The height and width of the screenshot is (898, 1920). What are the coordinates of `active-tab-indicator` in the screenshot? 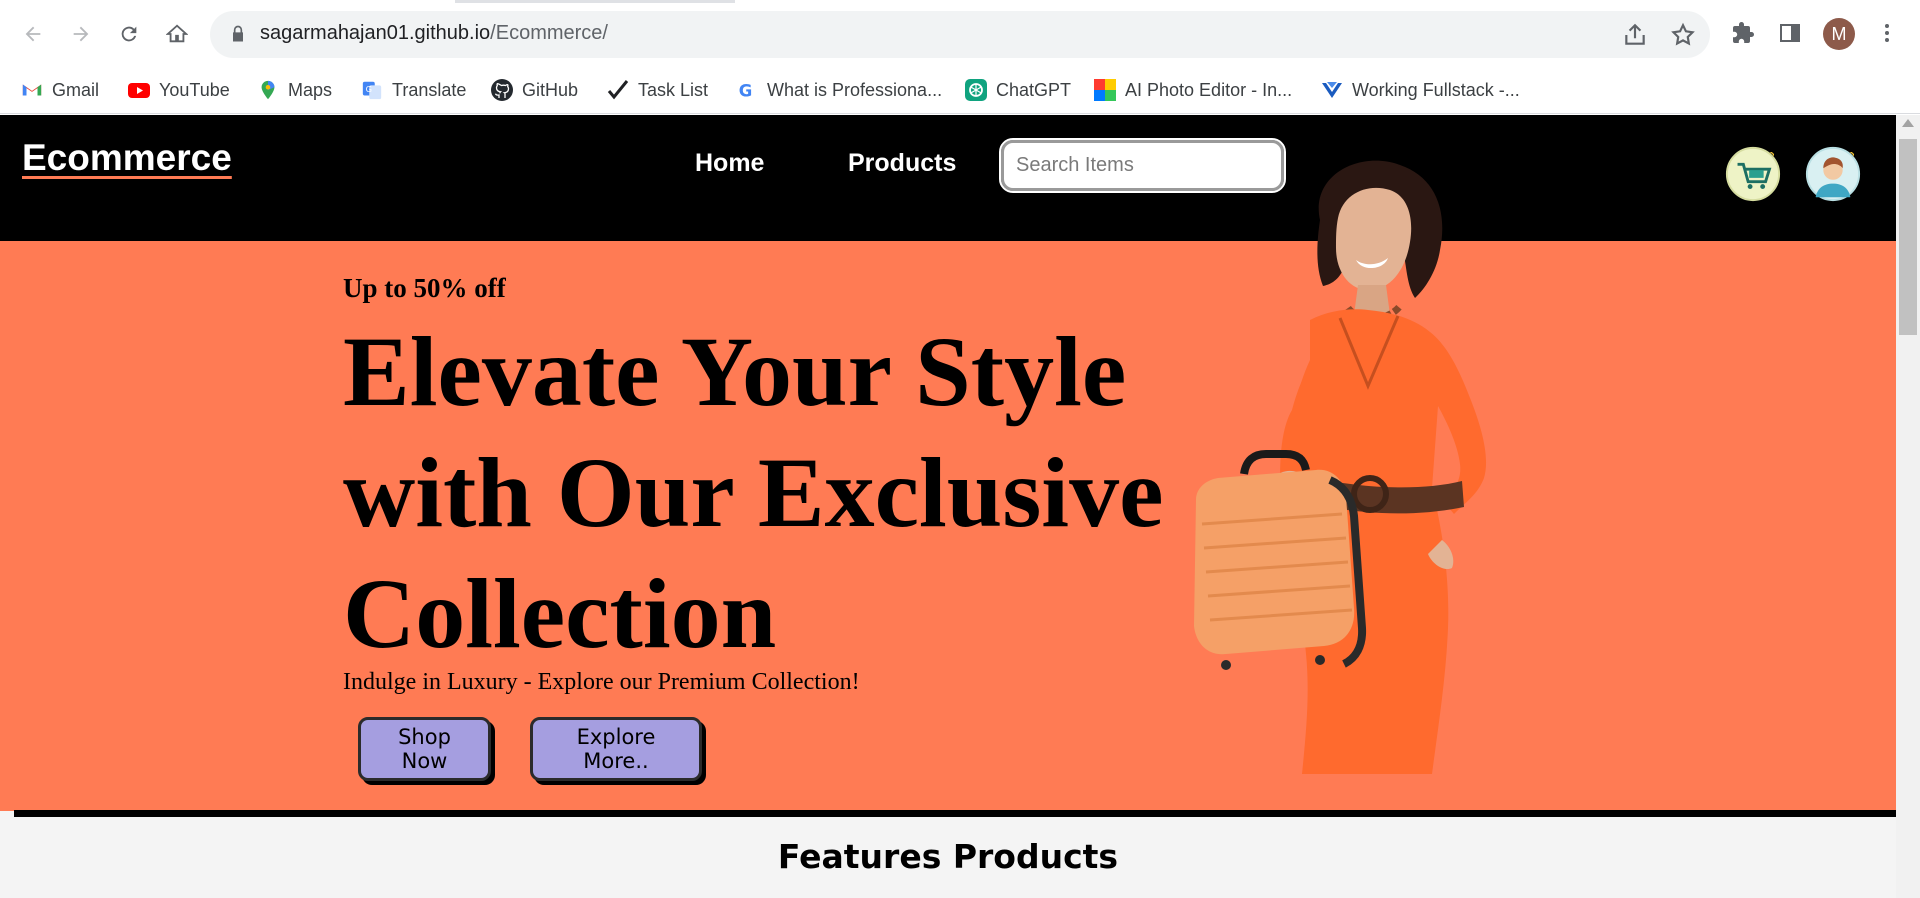 It's located at (595, 1).